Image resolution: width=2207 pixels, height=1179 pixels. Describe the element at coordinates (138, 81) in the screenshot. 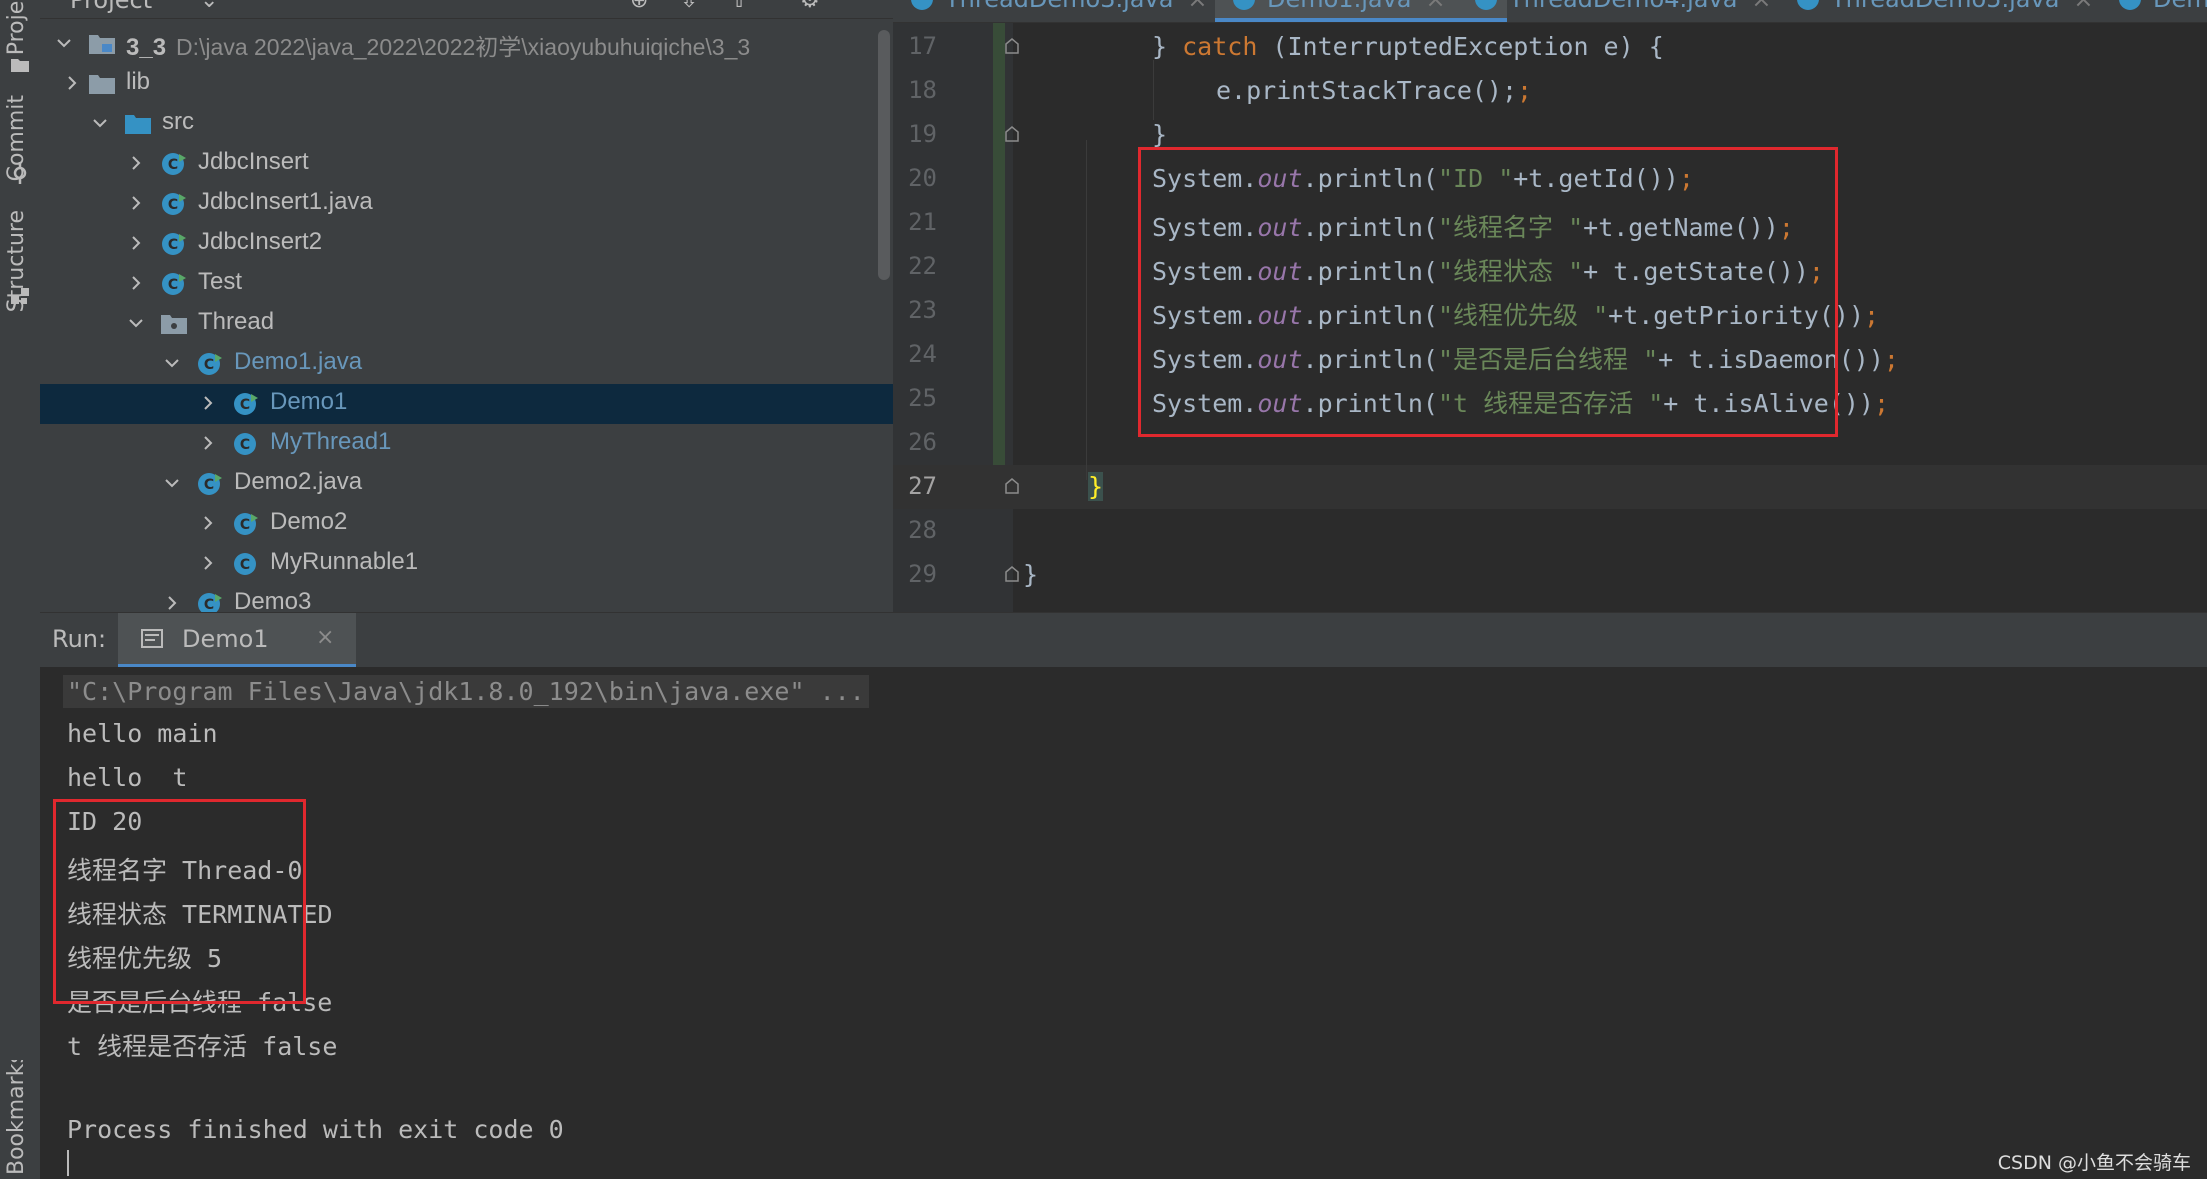

I see `tree-item-label: lib` at that location.